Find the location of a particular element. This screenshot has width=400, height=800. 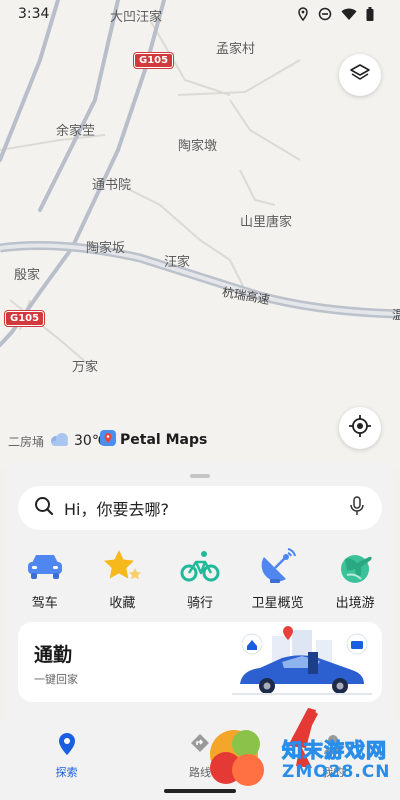

watermark-domain: ZMO28.CN is located at coordinates (336, 772).